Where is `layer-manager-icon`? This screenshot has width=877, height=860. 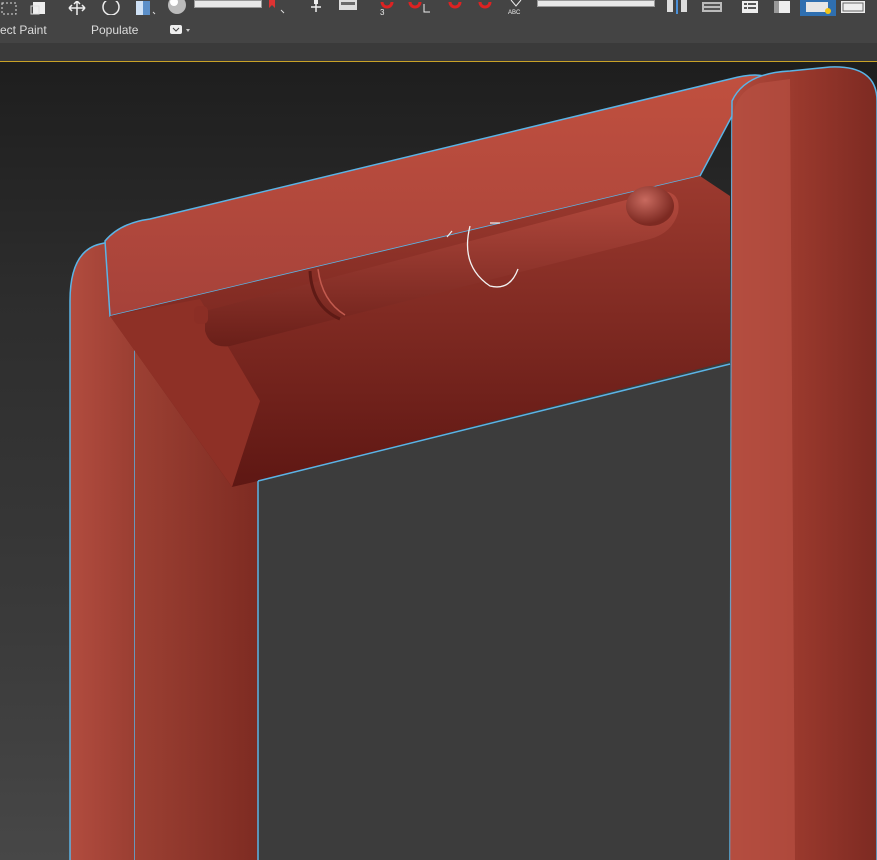 layer-manager-icon is located at coordinates (750, 8).